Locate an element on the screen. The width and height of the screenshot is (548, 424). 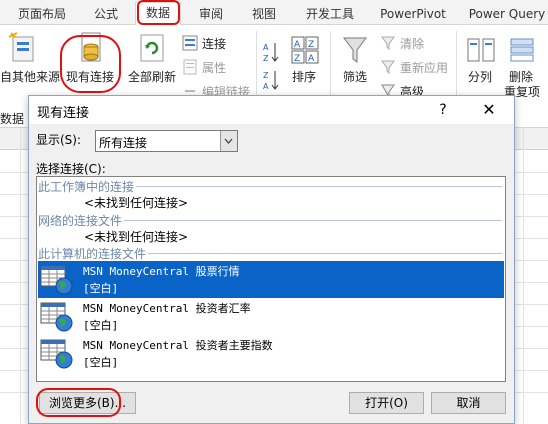
connection-item-stock-quotes: MSN MoneyCentral 股票行情 [空白] is located at coordinates (271, 279).